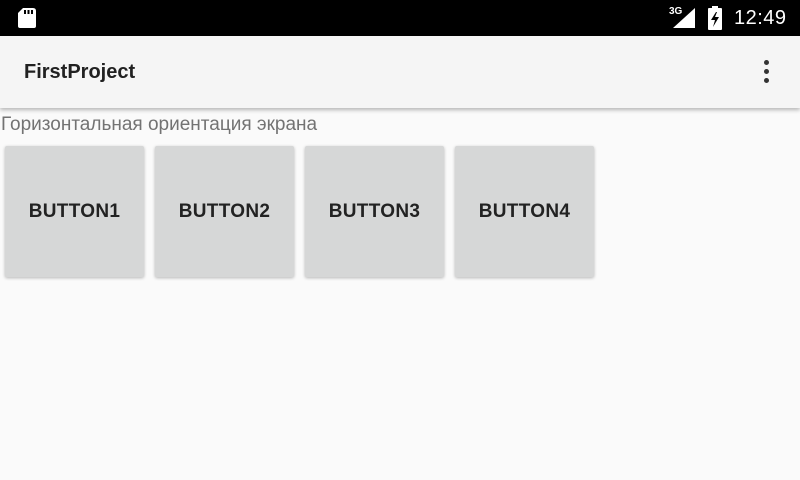 The height and width of the screenshot is (480, 800). What do you see at coordinates (374, 211) in the screenshot?
I see `button-3: BUTTON3` at bounding box center [374, 211].